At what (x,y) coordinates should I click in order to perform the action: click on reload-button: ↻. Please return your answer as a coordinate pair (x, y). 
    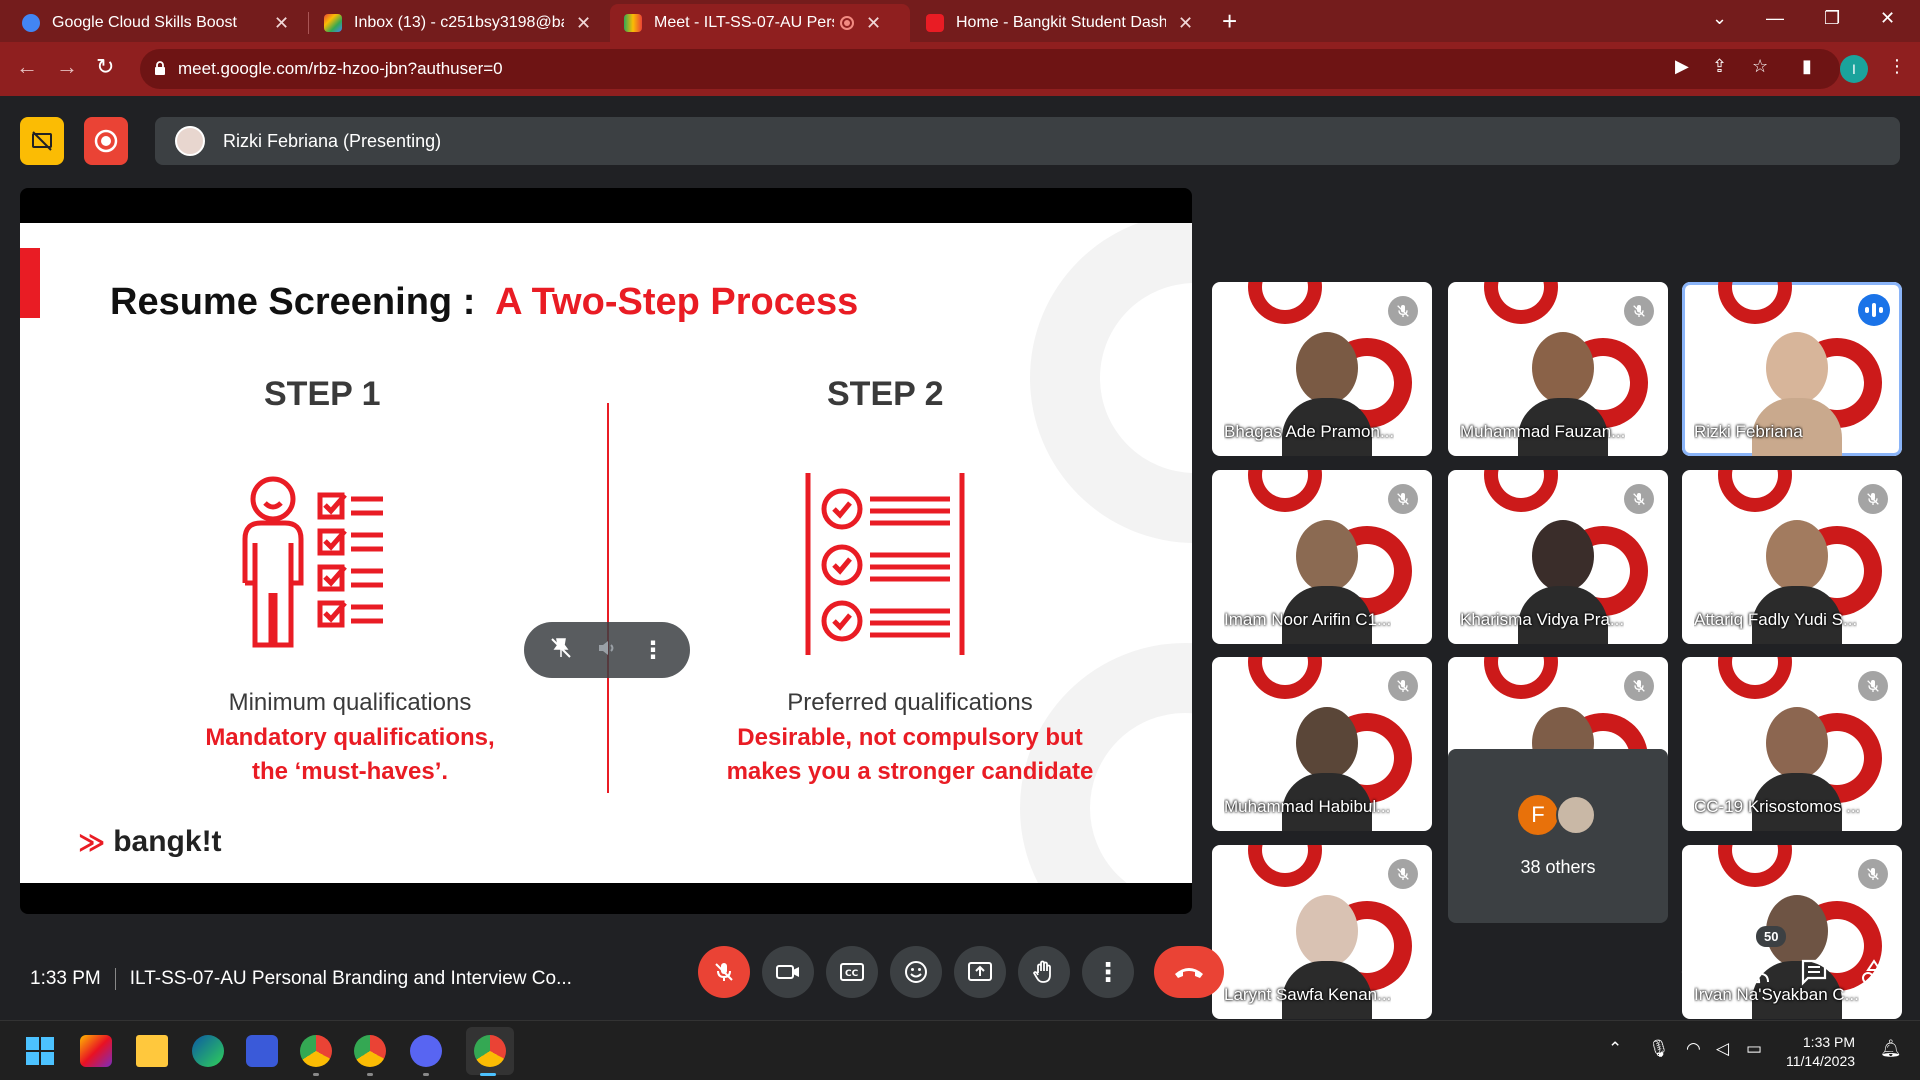
    Looking at the image, I should click on (105, 67).